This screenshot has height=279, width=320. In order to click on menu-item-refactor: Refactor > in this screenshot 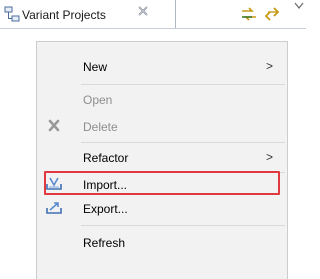, I will do `click(162, 157)`.